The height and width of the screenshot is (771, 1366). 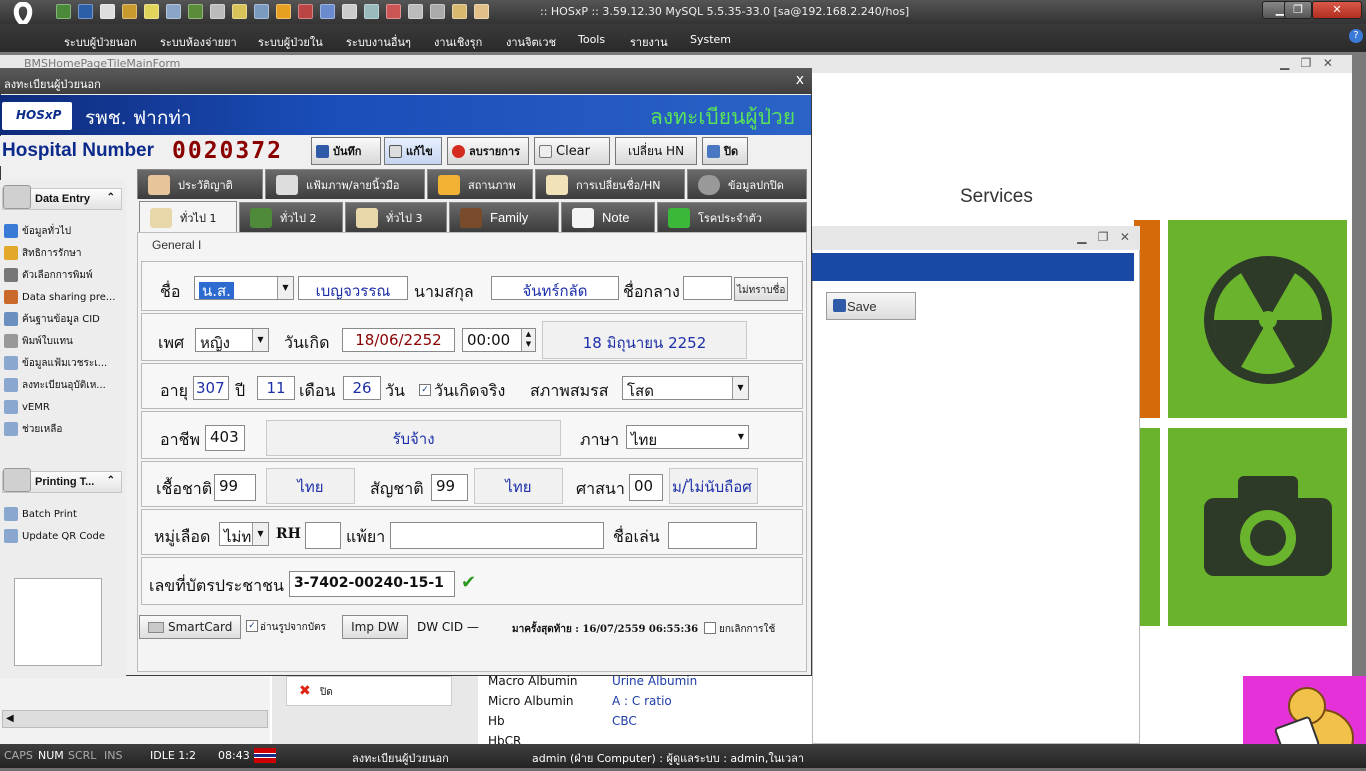 What do you see at coordinates (244, 288) in the screenshot?
I see `prefix-select: น.ส. ▼` at bounding box center [244, 288].